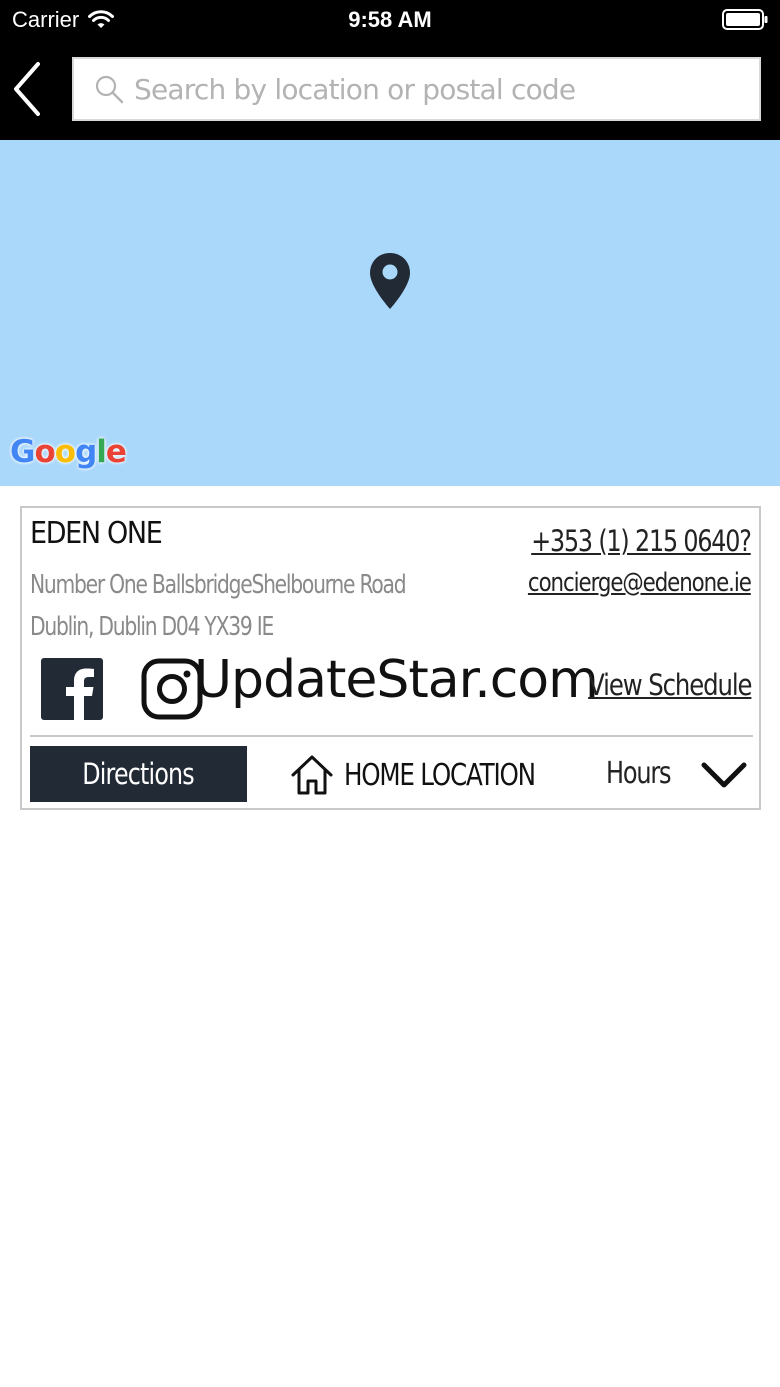 The width and height of the screenshot is (780, 1387). What do you see at coordinates (218, 585) in the screenshot?
I see `address-line-1: Number One BallsbridgeShelbourne Road` at bounding box center [218, 585].